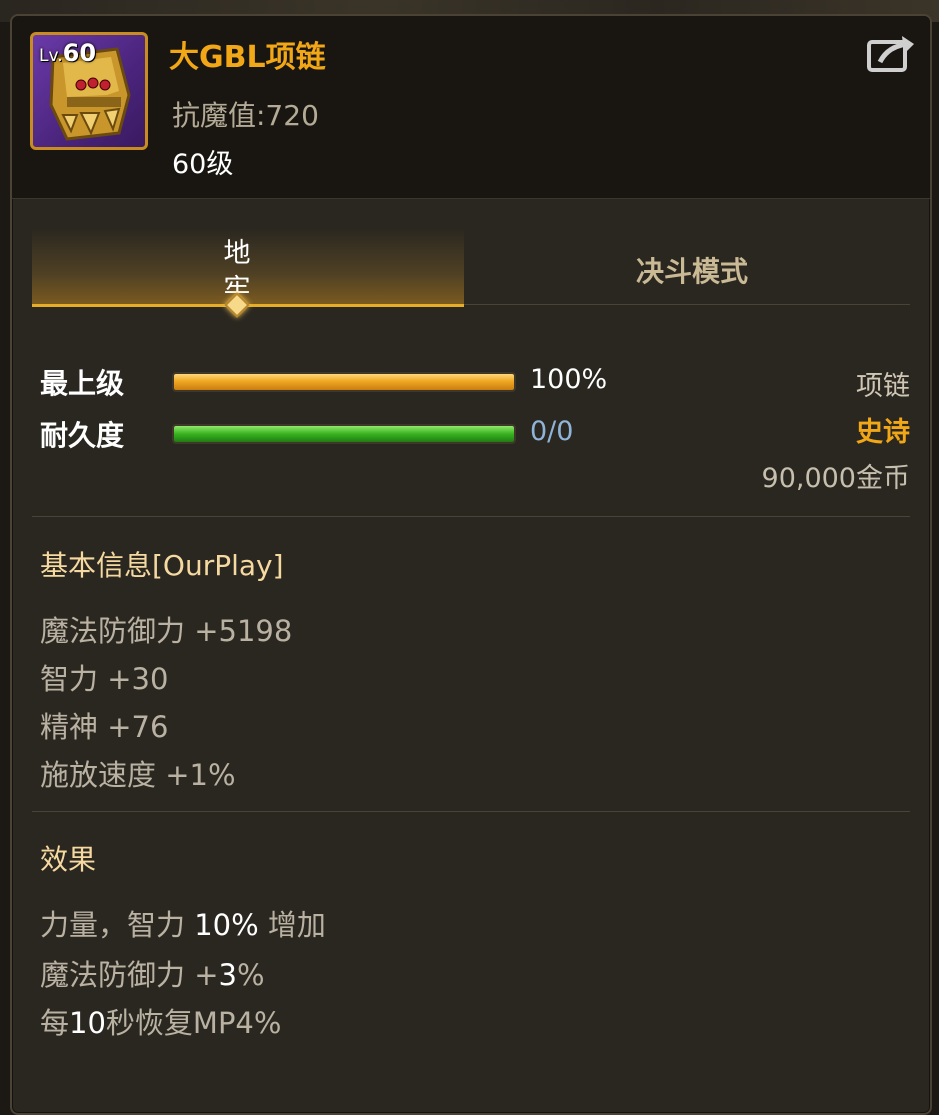 Image resolution: width=939 pixels, height=1115 pixels. Describe the element at coordinates (89, 91) in the screenshot. I see `item-icon-frame: Lv.60` at that location.